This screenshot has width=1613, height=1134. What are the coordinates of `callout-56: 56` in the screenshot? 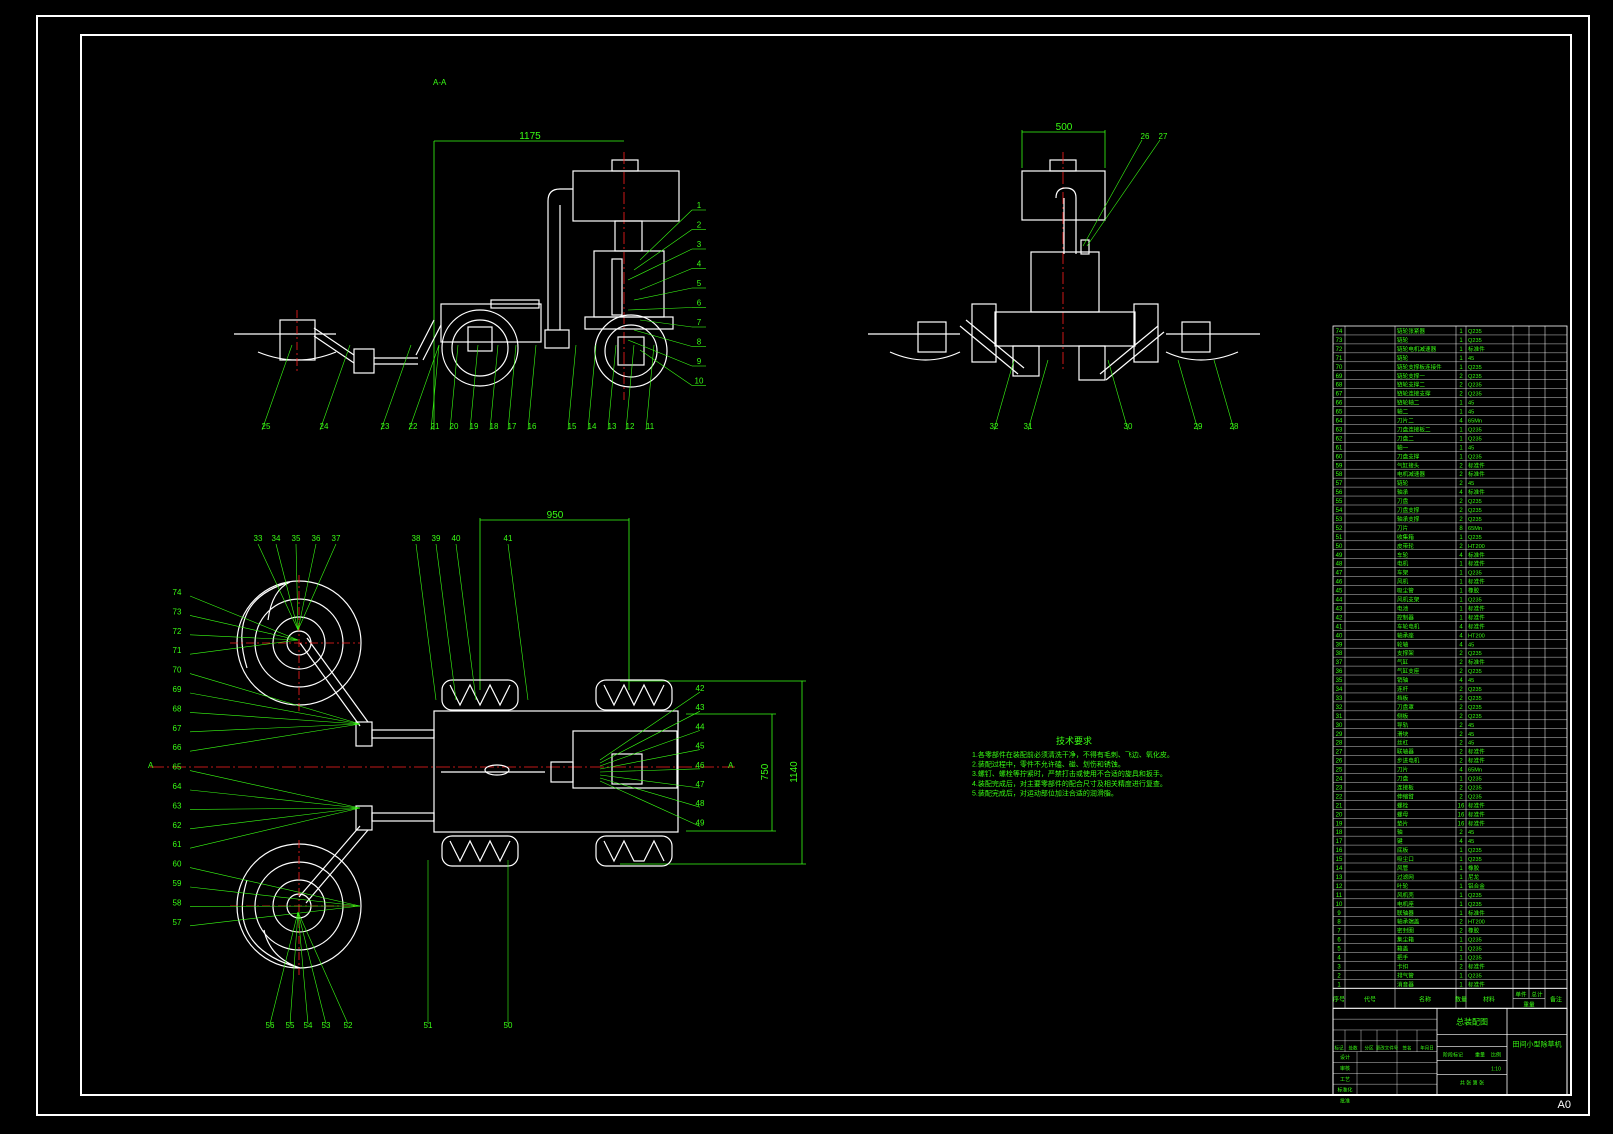 It's located at (270, 1025).